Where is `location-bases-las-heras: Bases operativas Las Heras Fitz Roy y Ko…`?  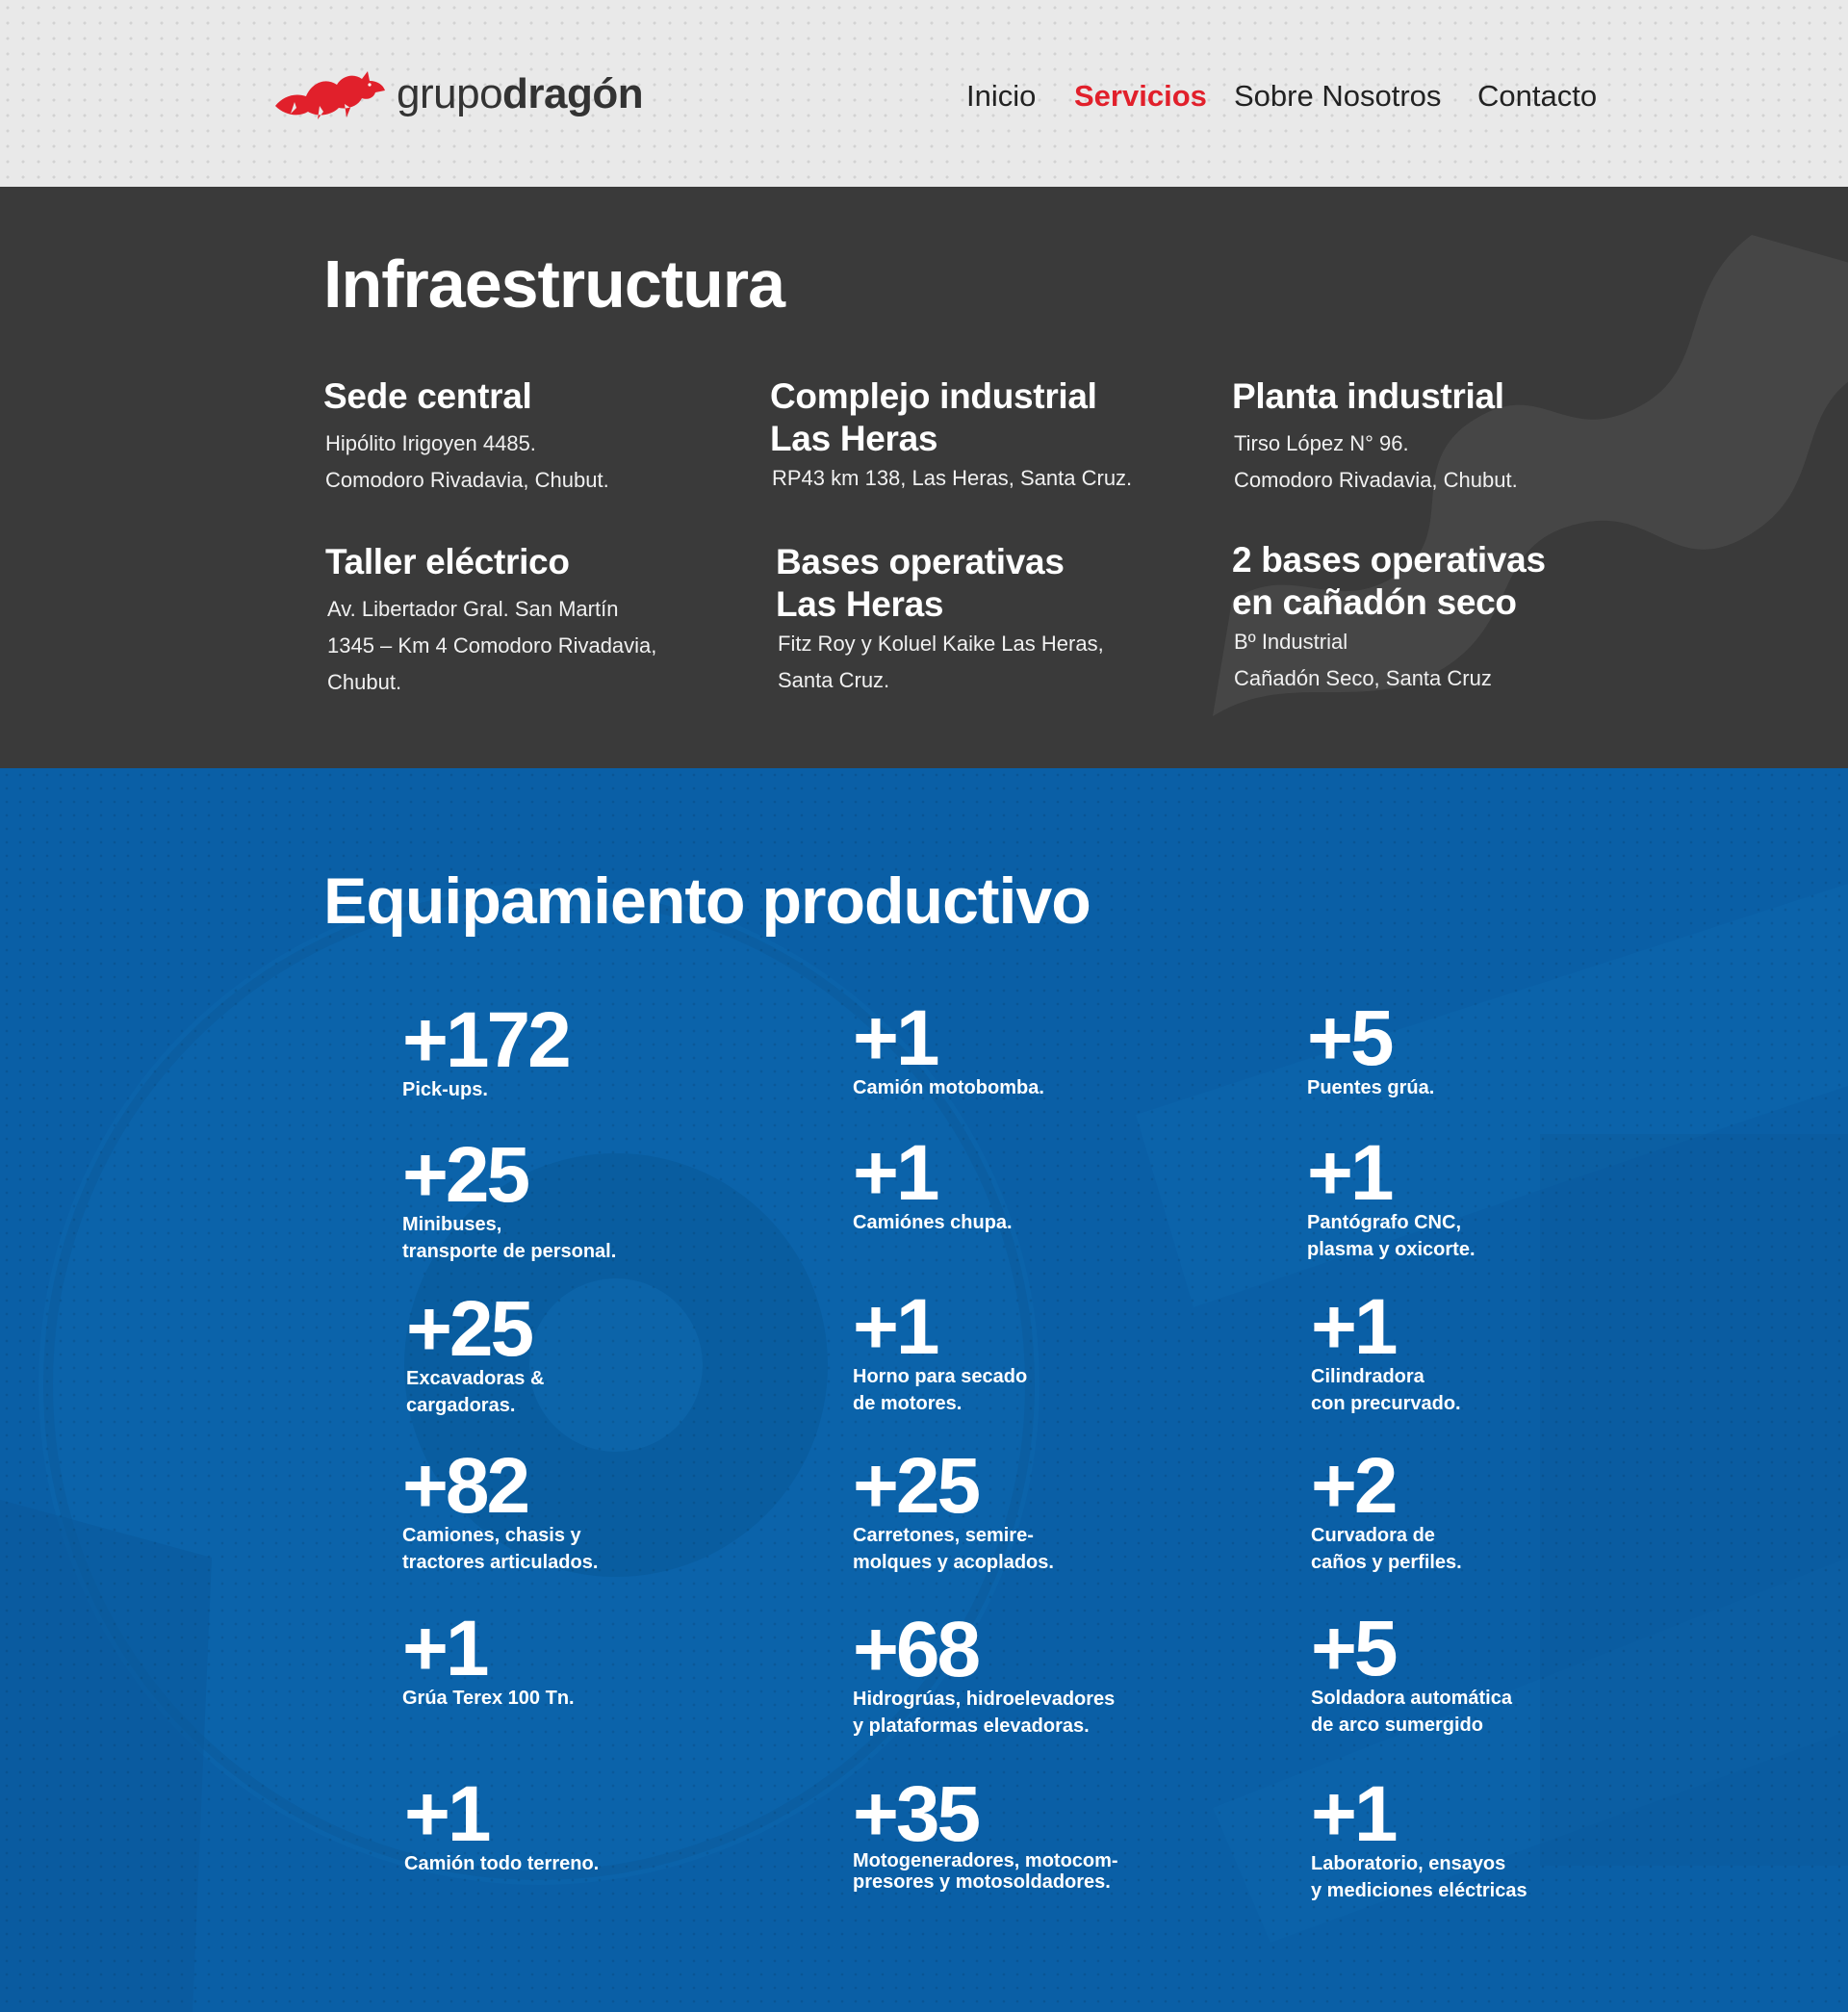
location-bases-las-heras: Bases operativas Las Heras Fitz Roy y Ko… is located at coordinates (978, 620).